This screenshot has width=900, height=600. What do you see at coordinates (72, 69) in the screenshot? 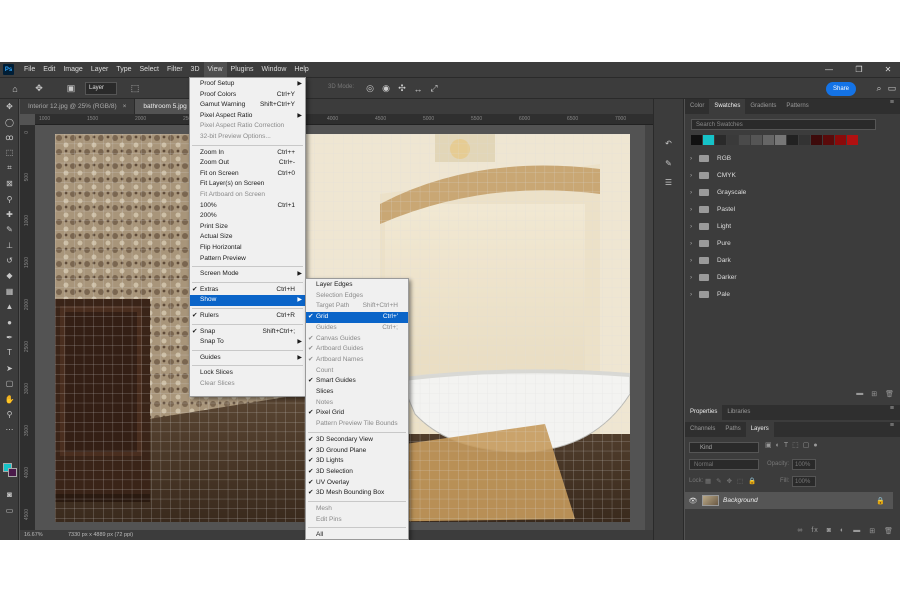
I see `menu-image: Image` at bounding box center [72, 69].